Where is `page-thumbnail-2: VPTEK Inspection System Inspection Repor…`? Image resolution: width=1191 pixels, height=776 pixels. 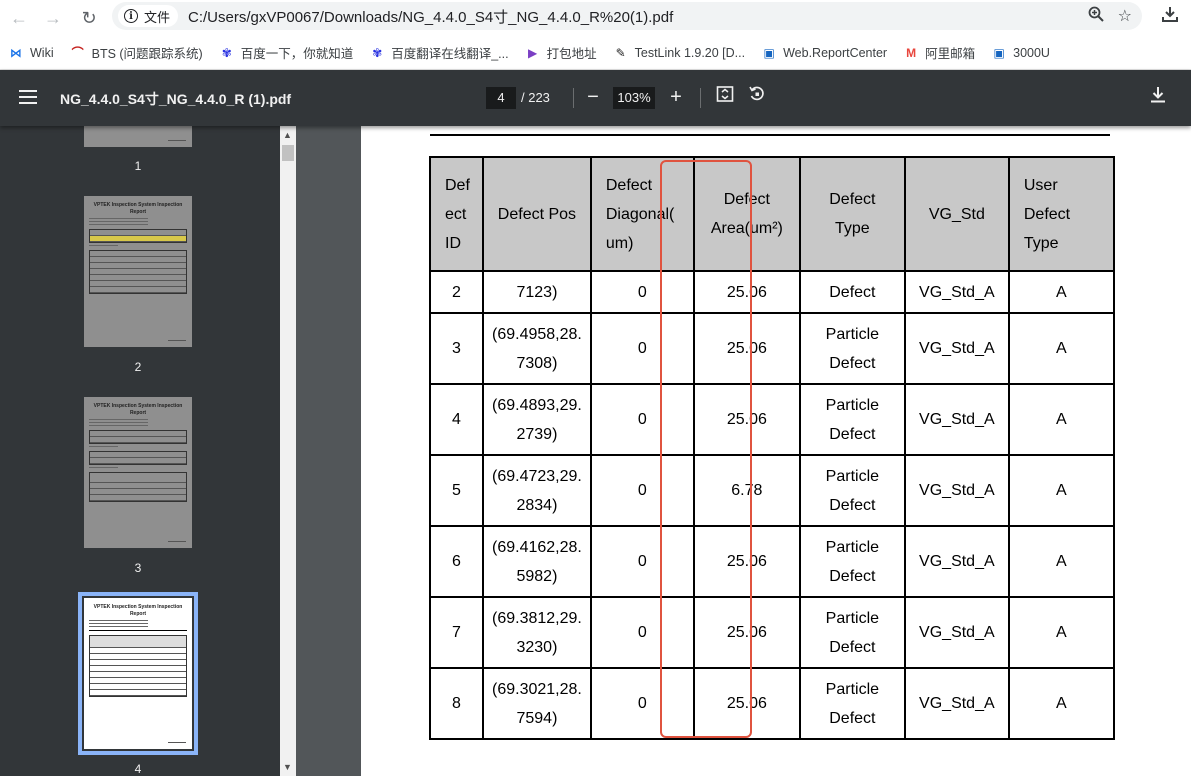
page-thumbnail-2: VPTEK Inspection System Inspection Repor… is located at coordinates (138, 271).